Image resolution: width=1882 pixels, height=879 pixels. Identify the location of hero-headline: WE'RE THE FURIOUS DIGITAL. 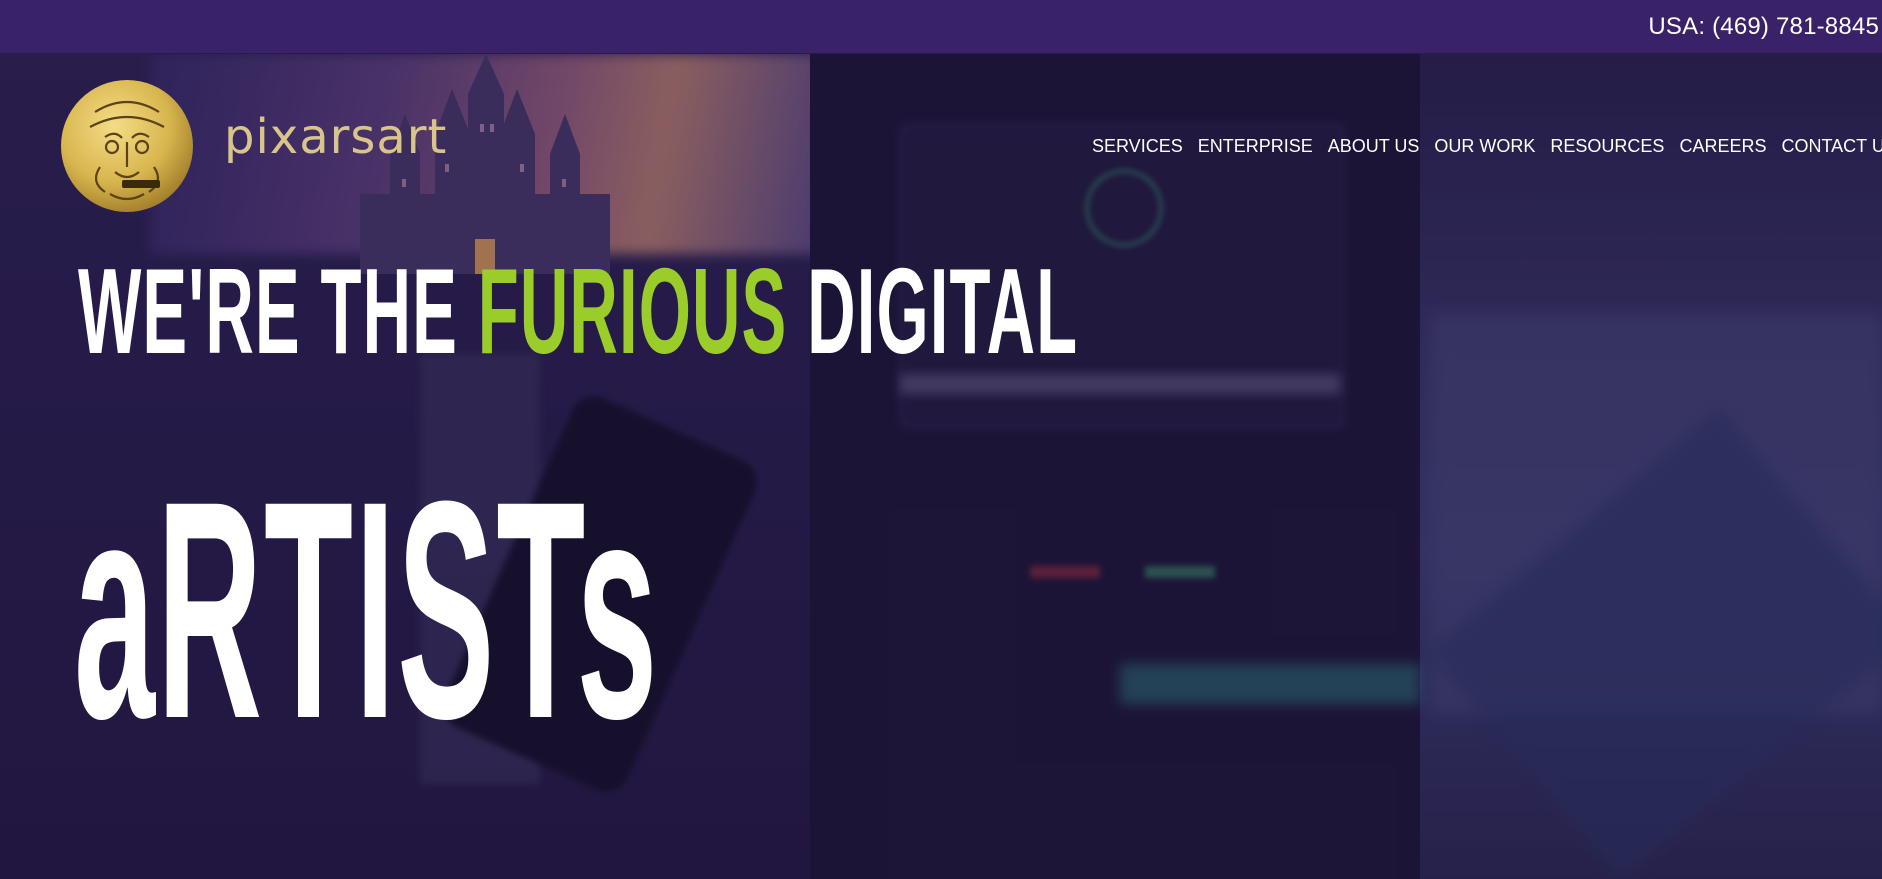
(578, 311).